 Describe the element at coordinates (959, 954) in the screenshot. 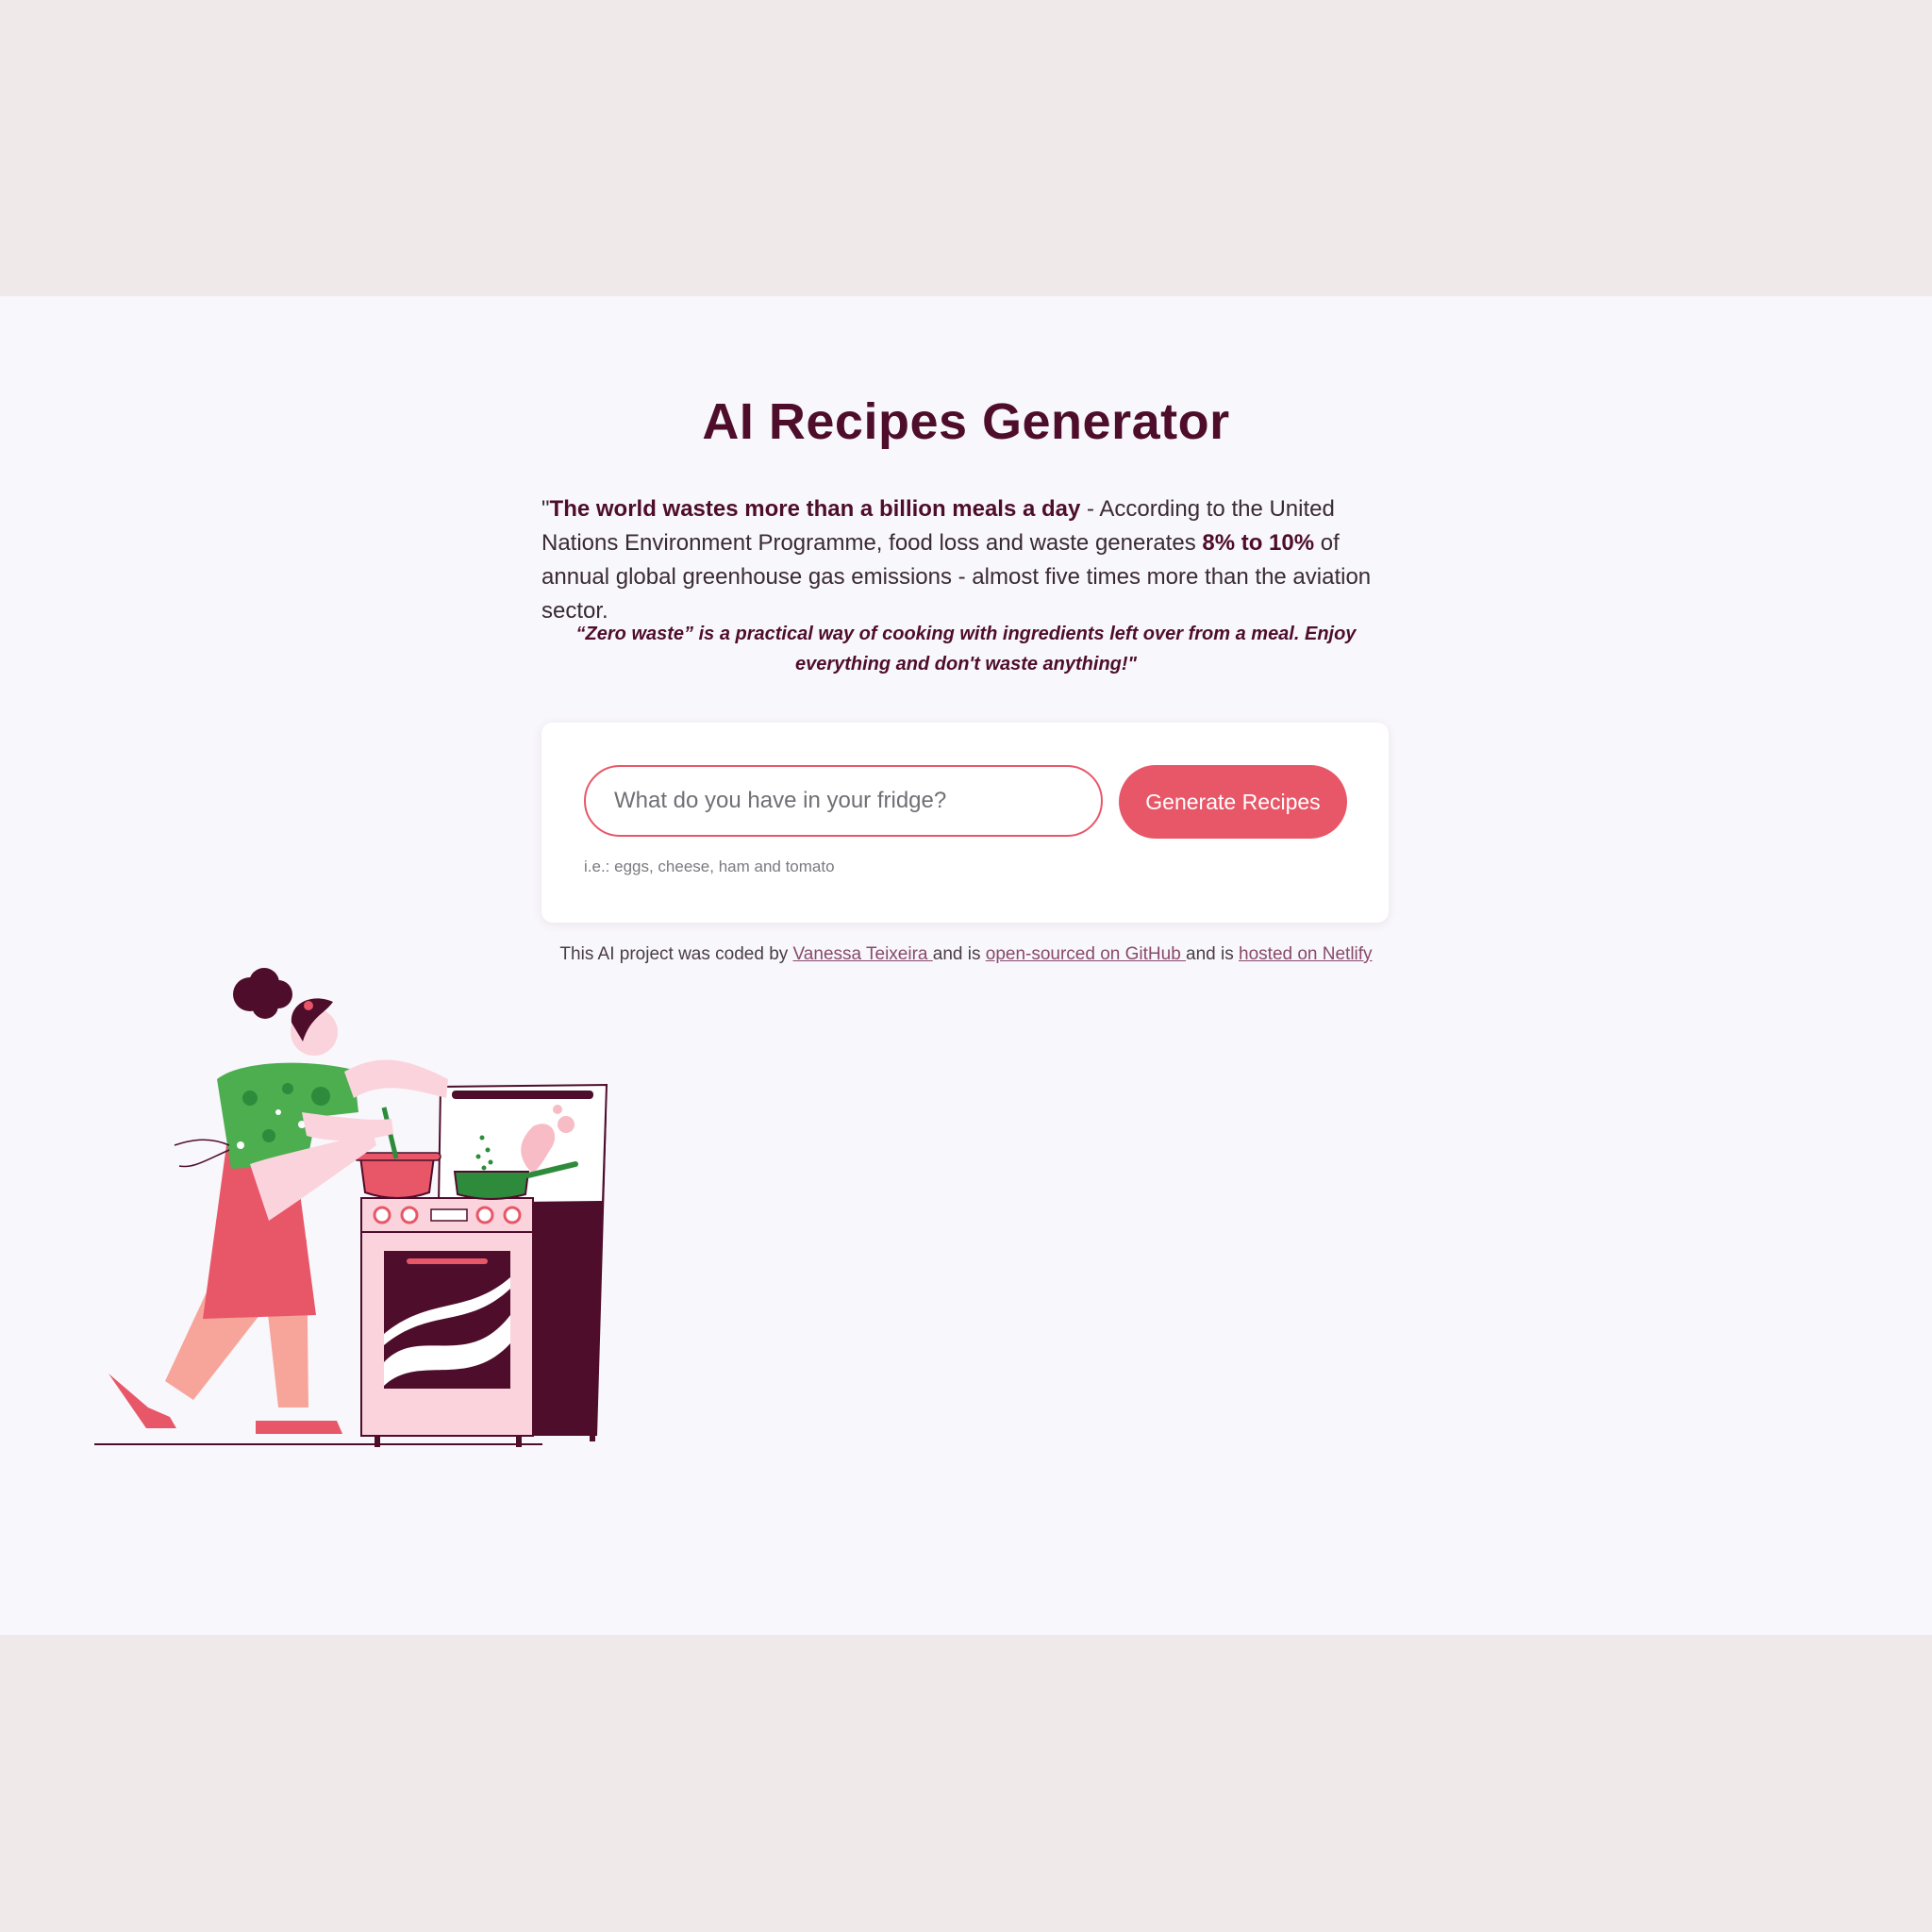

I see `footer-text-2: and is` at that location.